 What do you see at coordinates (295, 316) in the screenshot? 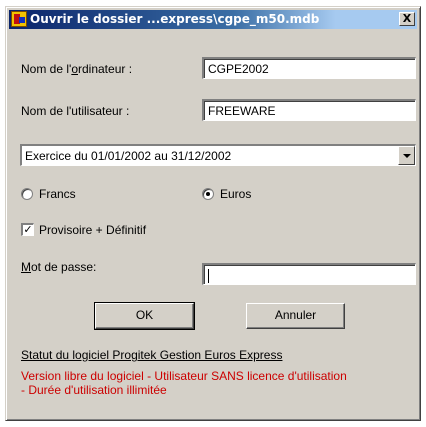
I see `cancel-button: Annuler` at bounding box center [295, 316].